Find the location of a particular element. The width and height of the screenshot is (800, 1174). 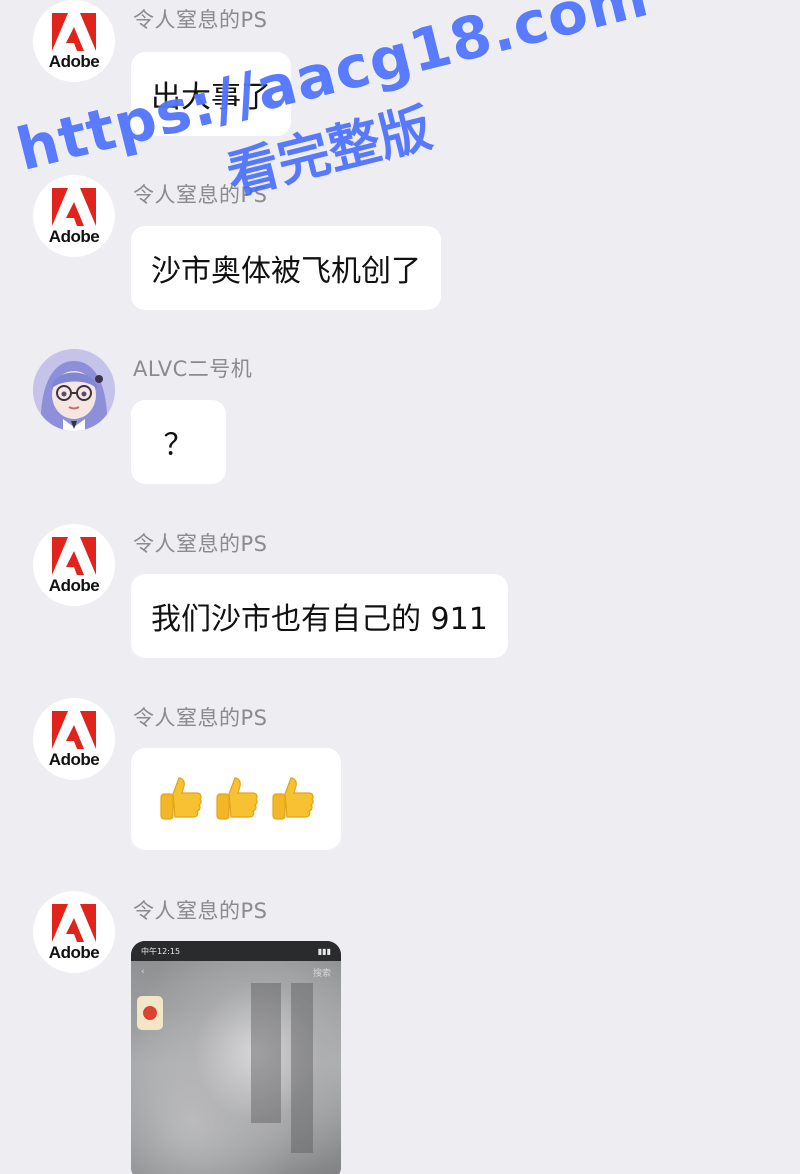

anime-avatar is located at coordinates (74, 390).